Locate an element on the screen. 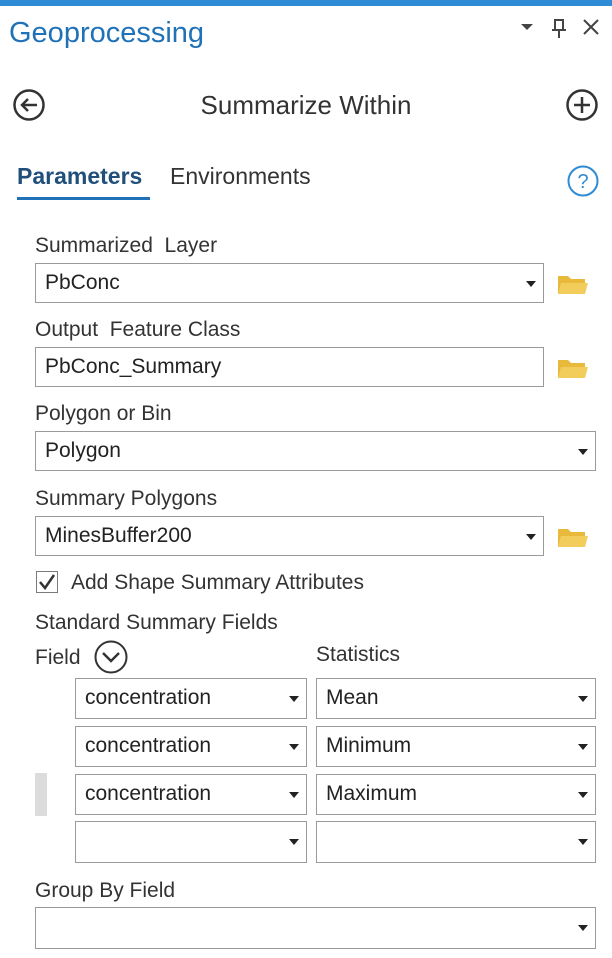  row-drag-handle is located at coordinates (41, 794).